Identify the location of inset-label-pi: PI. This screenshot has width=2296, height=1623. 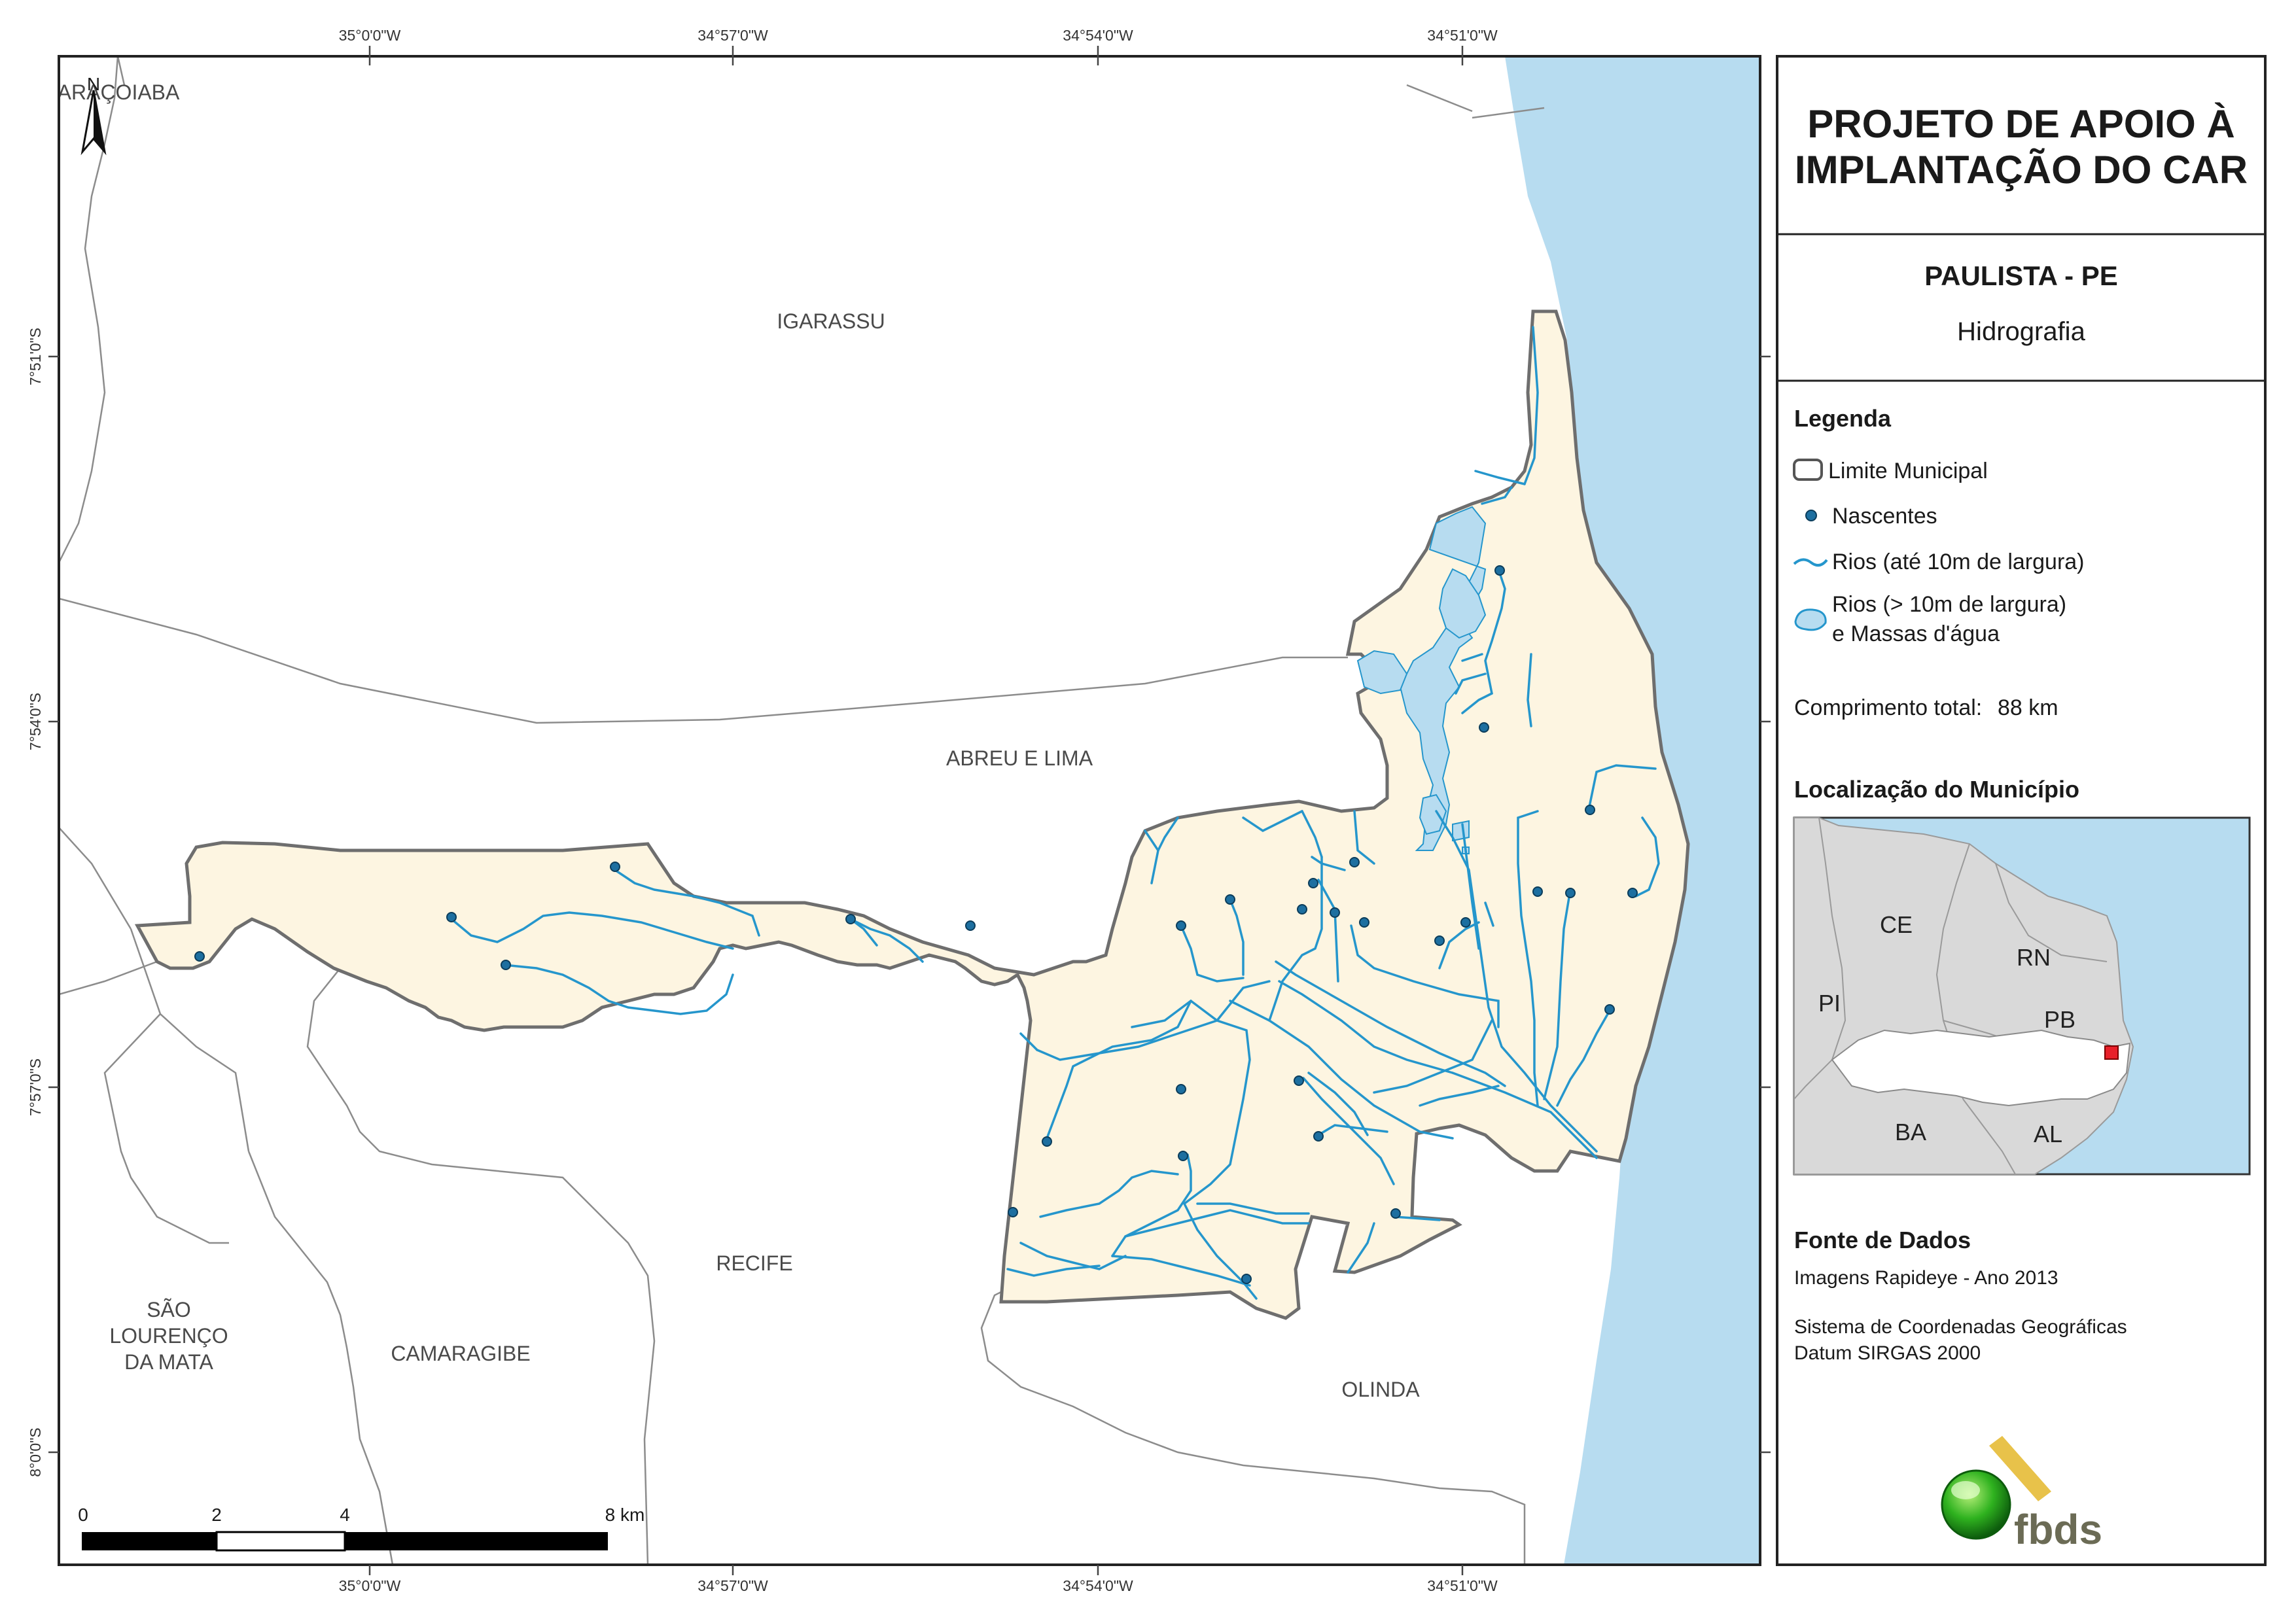
(1830, 1004).